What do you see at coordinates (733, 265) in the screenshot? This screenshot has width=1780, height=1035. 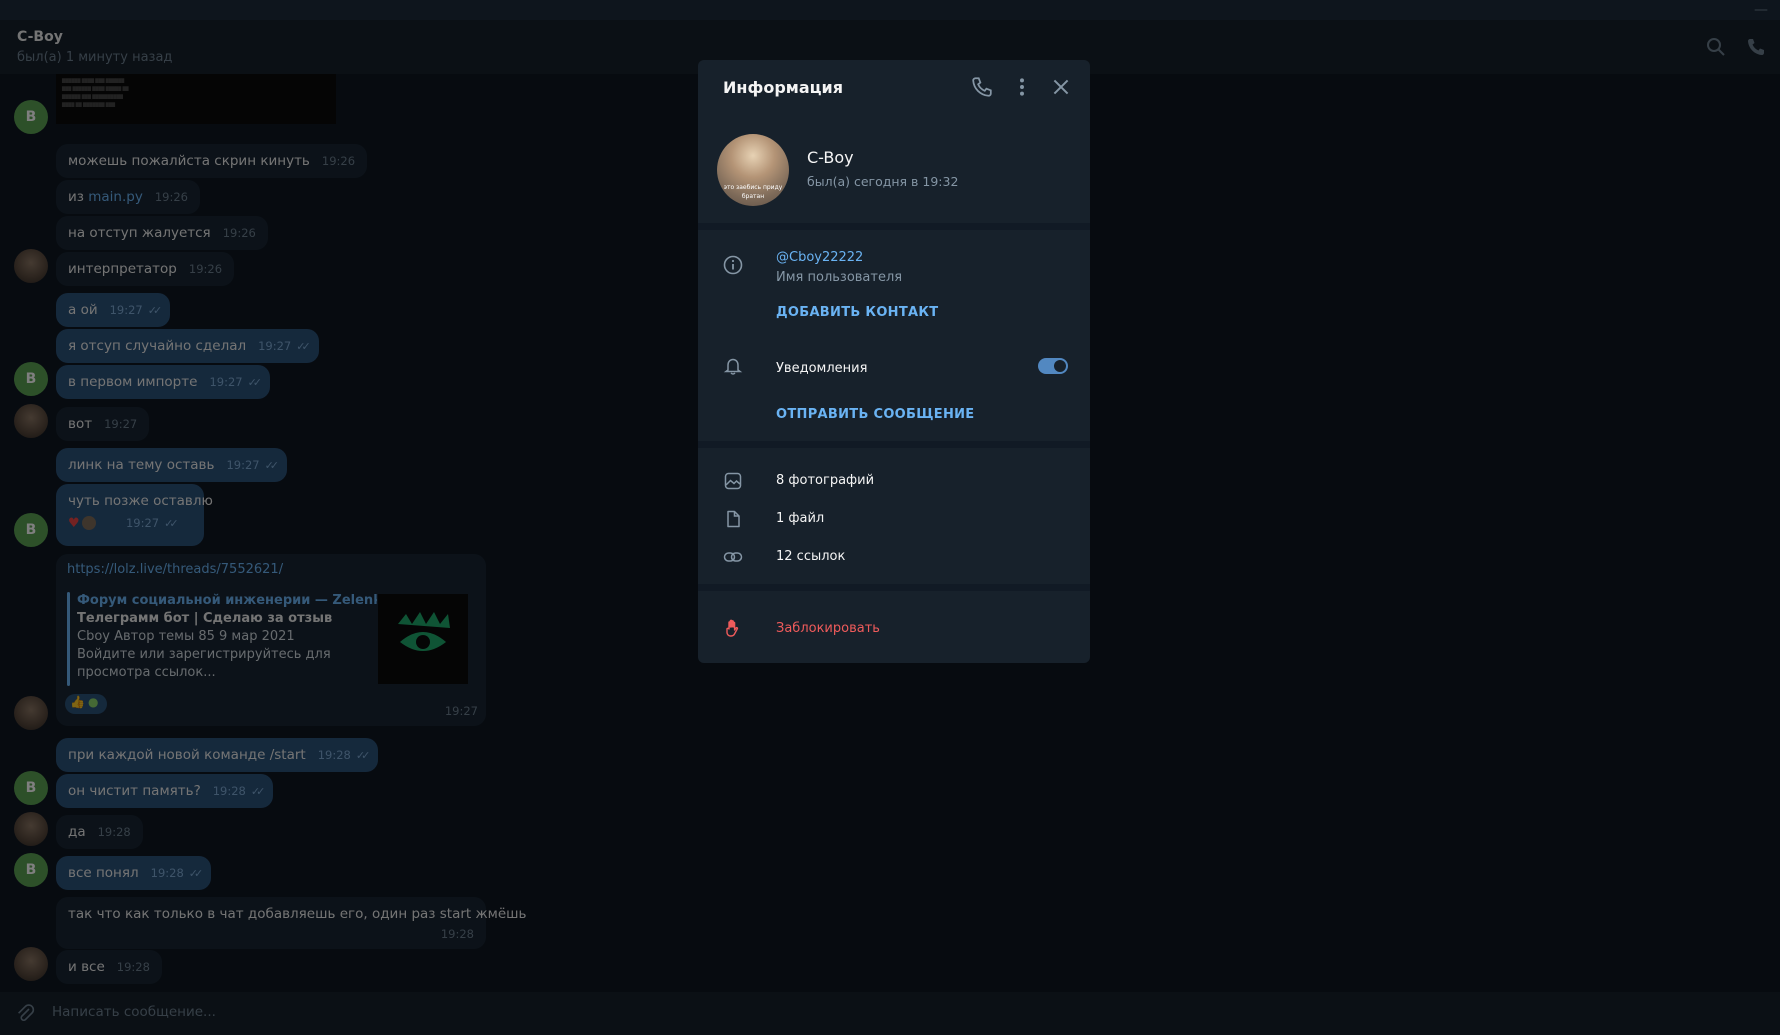 I see `info-icon` at bounding box center [733, 265].